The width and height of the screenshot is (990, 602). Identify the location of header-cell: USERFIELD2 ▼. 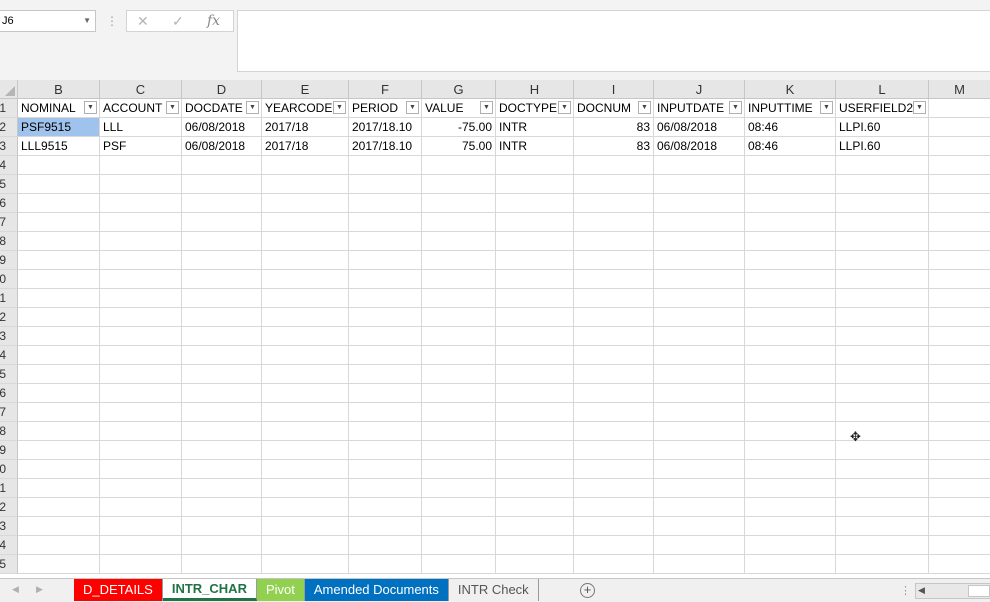
(882, 108).